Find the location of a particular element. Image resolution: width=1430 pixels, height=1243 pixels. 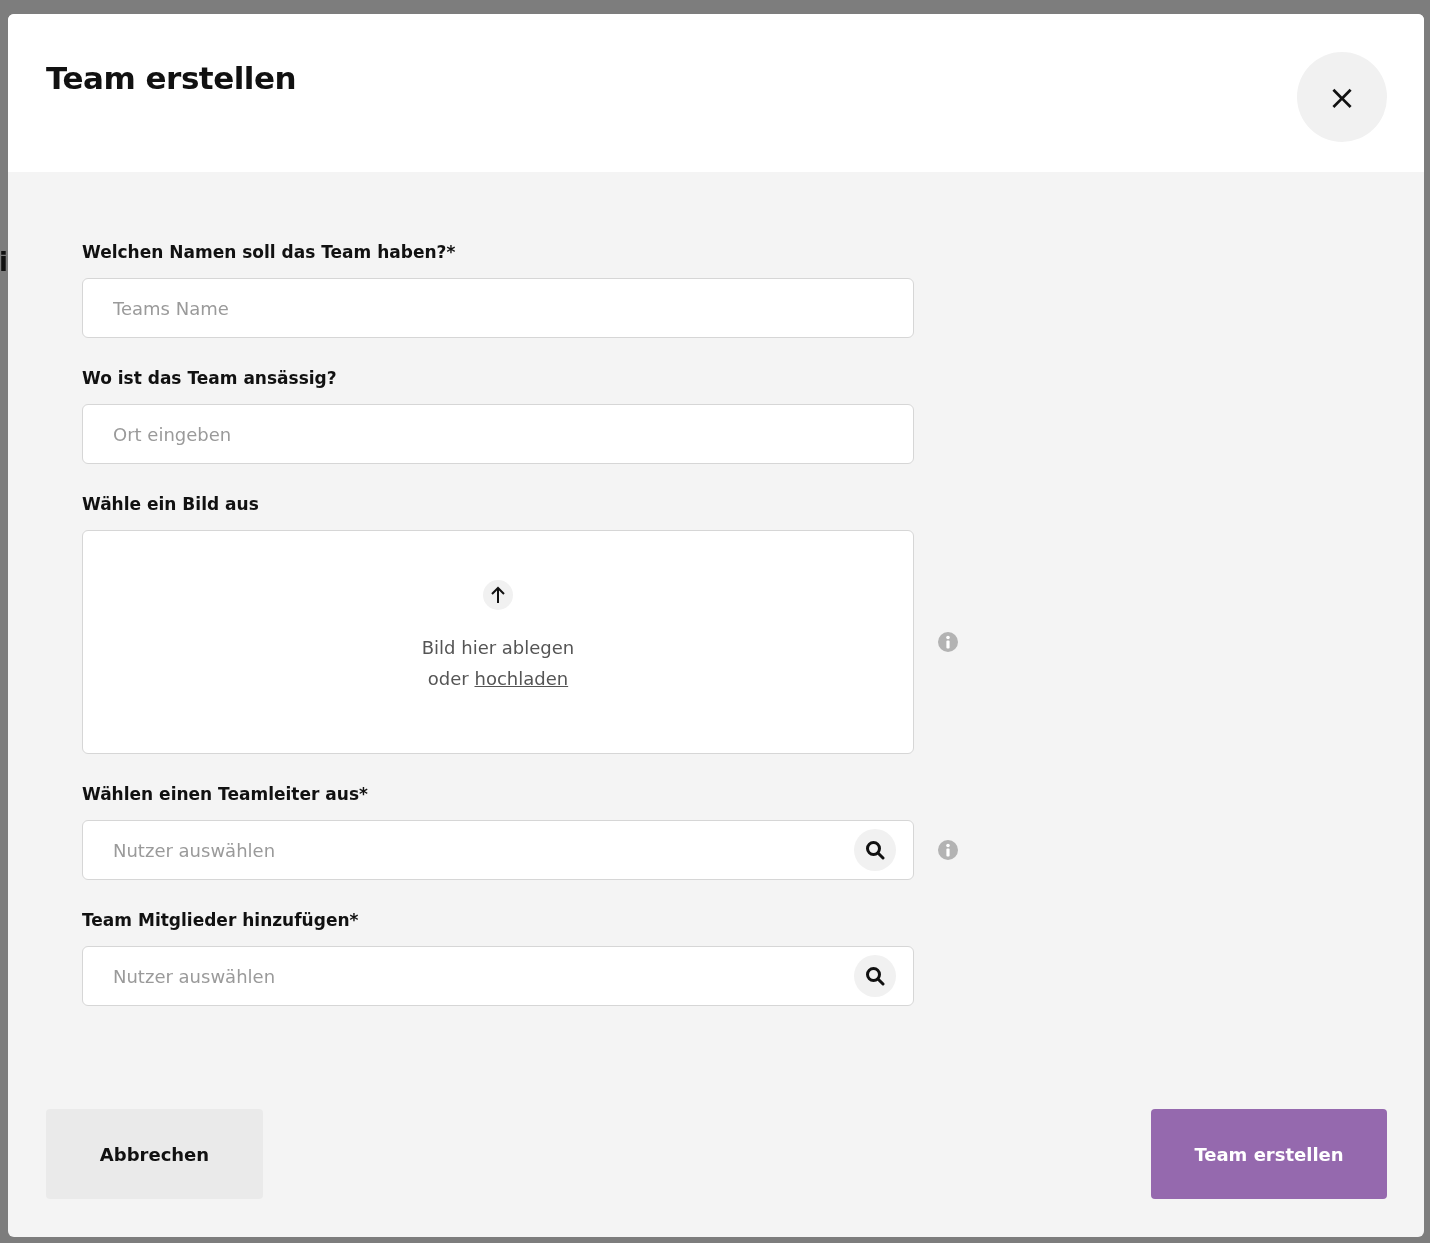

image-drop-zone: Bild hier ablegen oder hochladen is located at coordinates (498, 642).